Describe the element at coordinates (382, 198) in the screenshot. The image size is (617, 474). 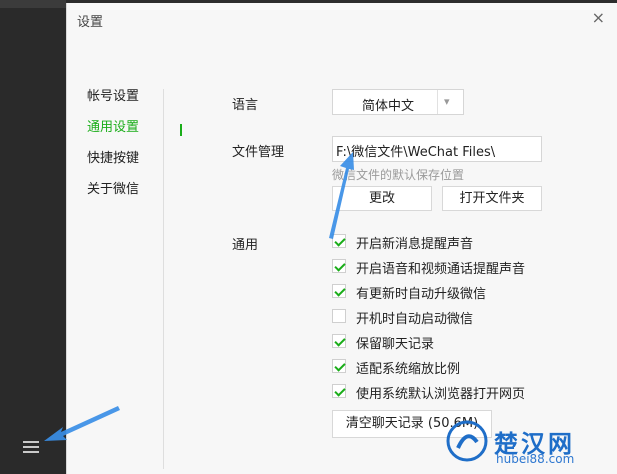
I see `change-button: 更改` at that location.